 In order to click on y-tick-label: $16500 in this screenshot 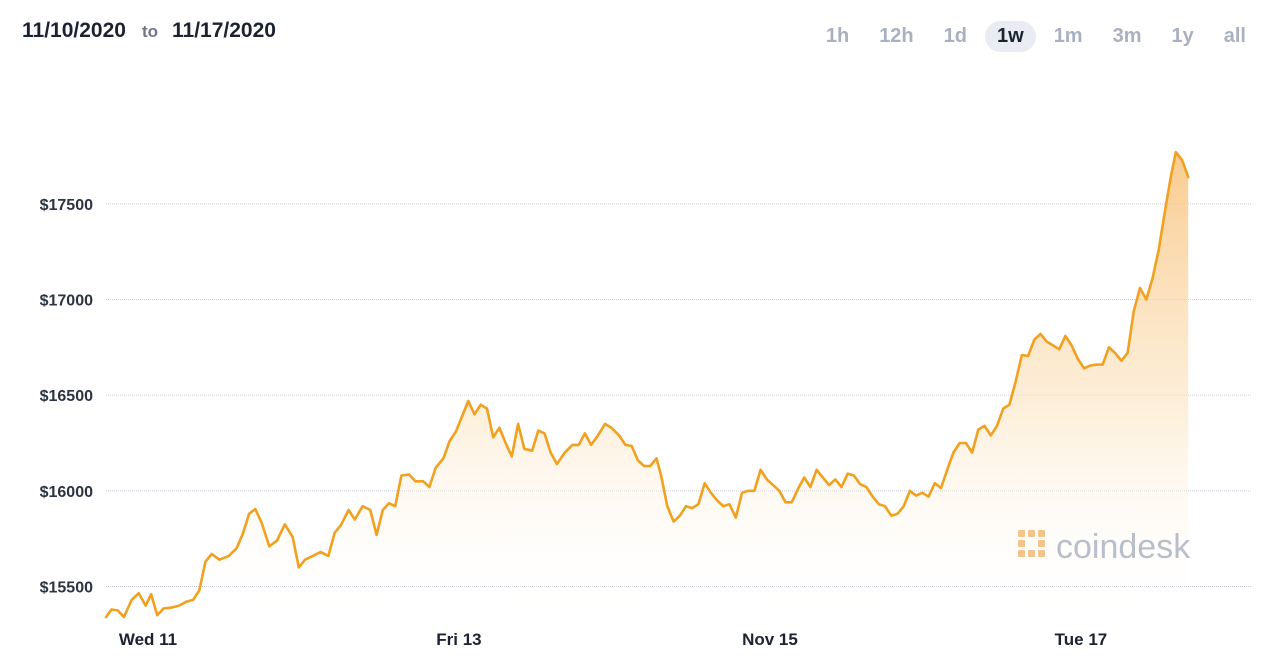, I will do `click(66, 396)`.